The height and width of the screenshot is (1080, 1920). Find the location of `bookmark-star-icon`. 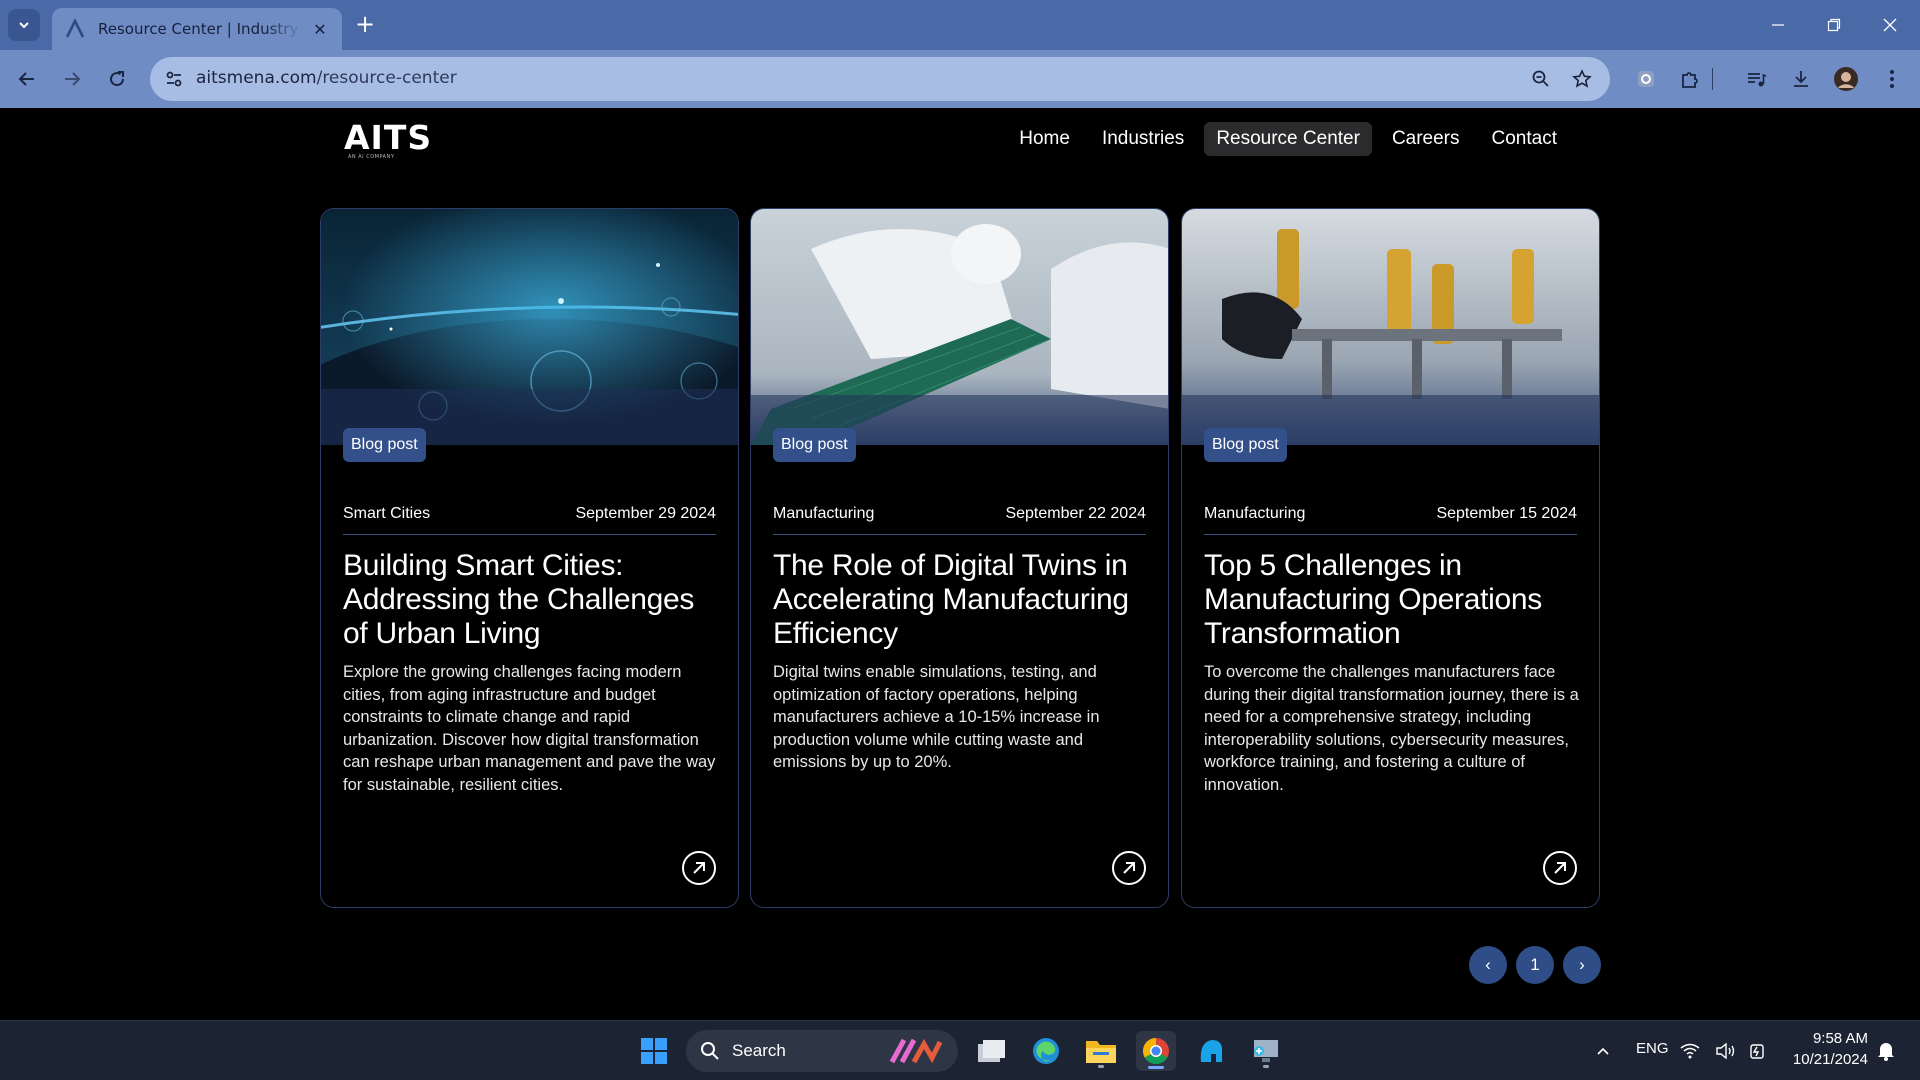

bookmark-star-icon is located at coordinates (1582, 79).